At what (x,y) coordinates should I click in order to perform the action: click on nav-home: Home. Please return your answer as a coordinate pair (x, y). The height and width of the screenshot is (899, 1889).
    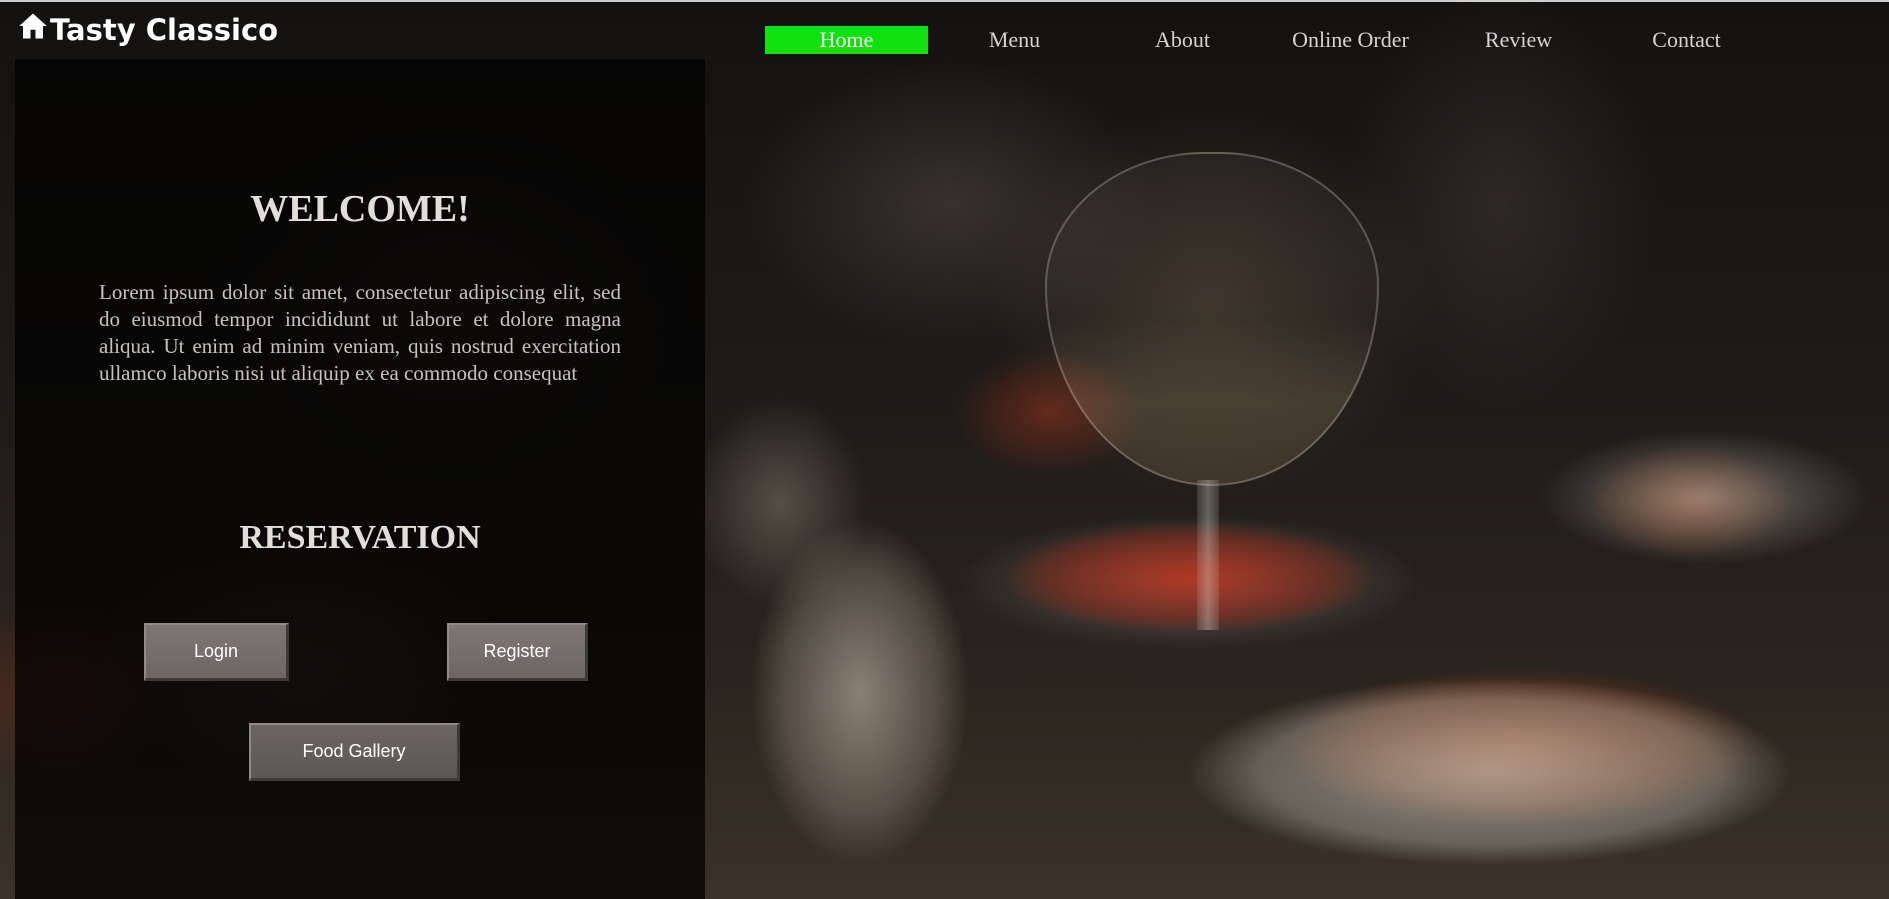
    Looking at the image, I should click on (846, 40).